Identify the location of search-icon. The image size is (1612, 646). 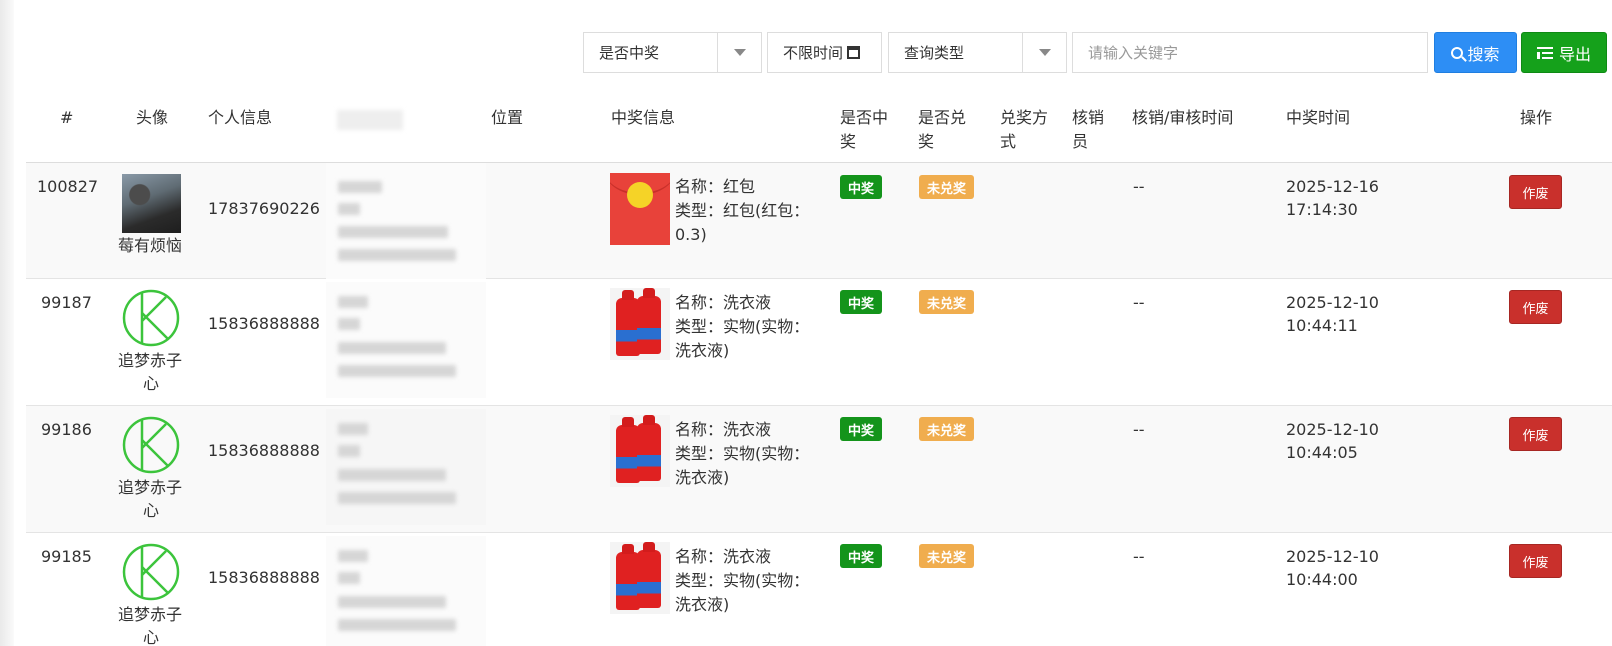
(1457, 52).